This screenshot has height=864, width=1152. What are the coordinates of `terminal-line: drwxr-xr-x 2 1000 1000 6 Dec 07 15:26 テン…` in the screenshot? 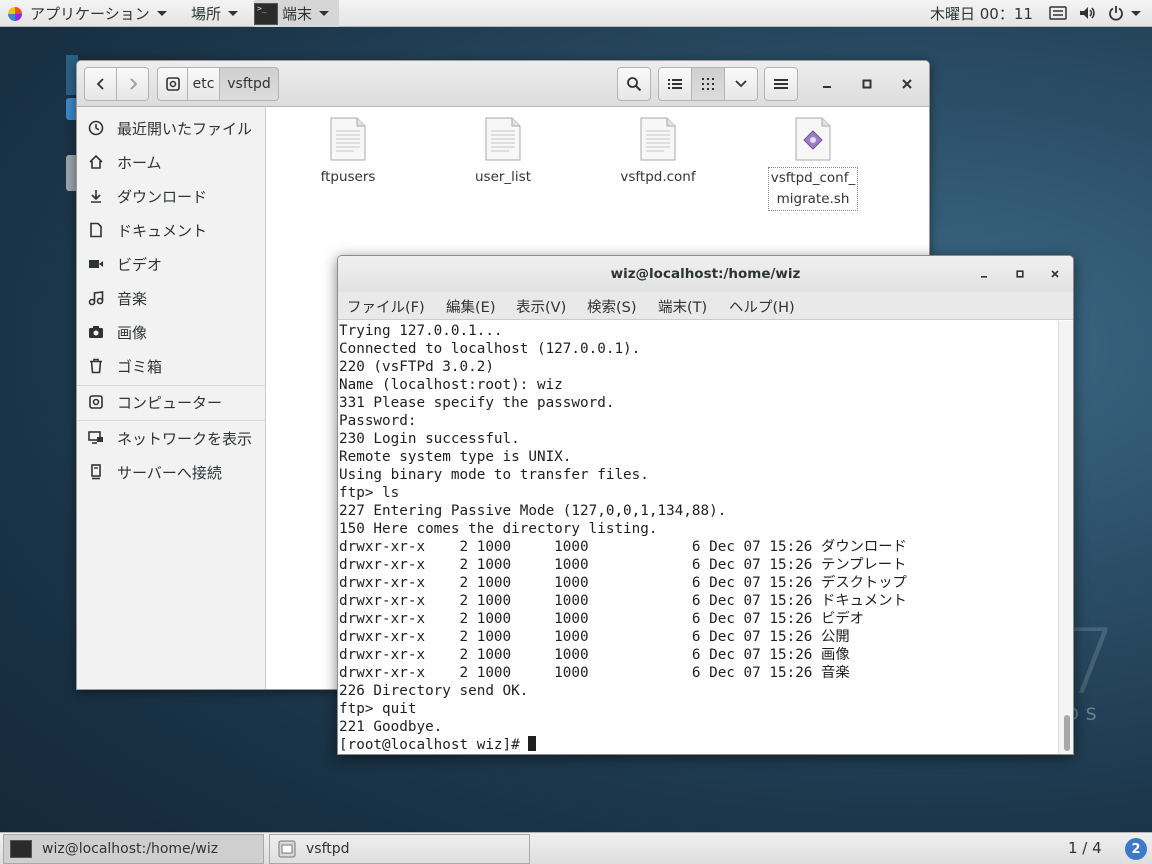 It's located at (623, 565).